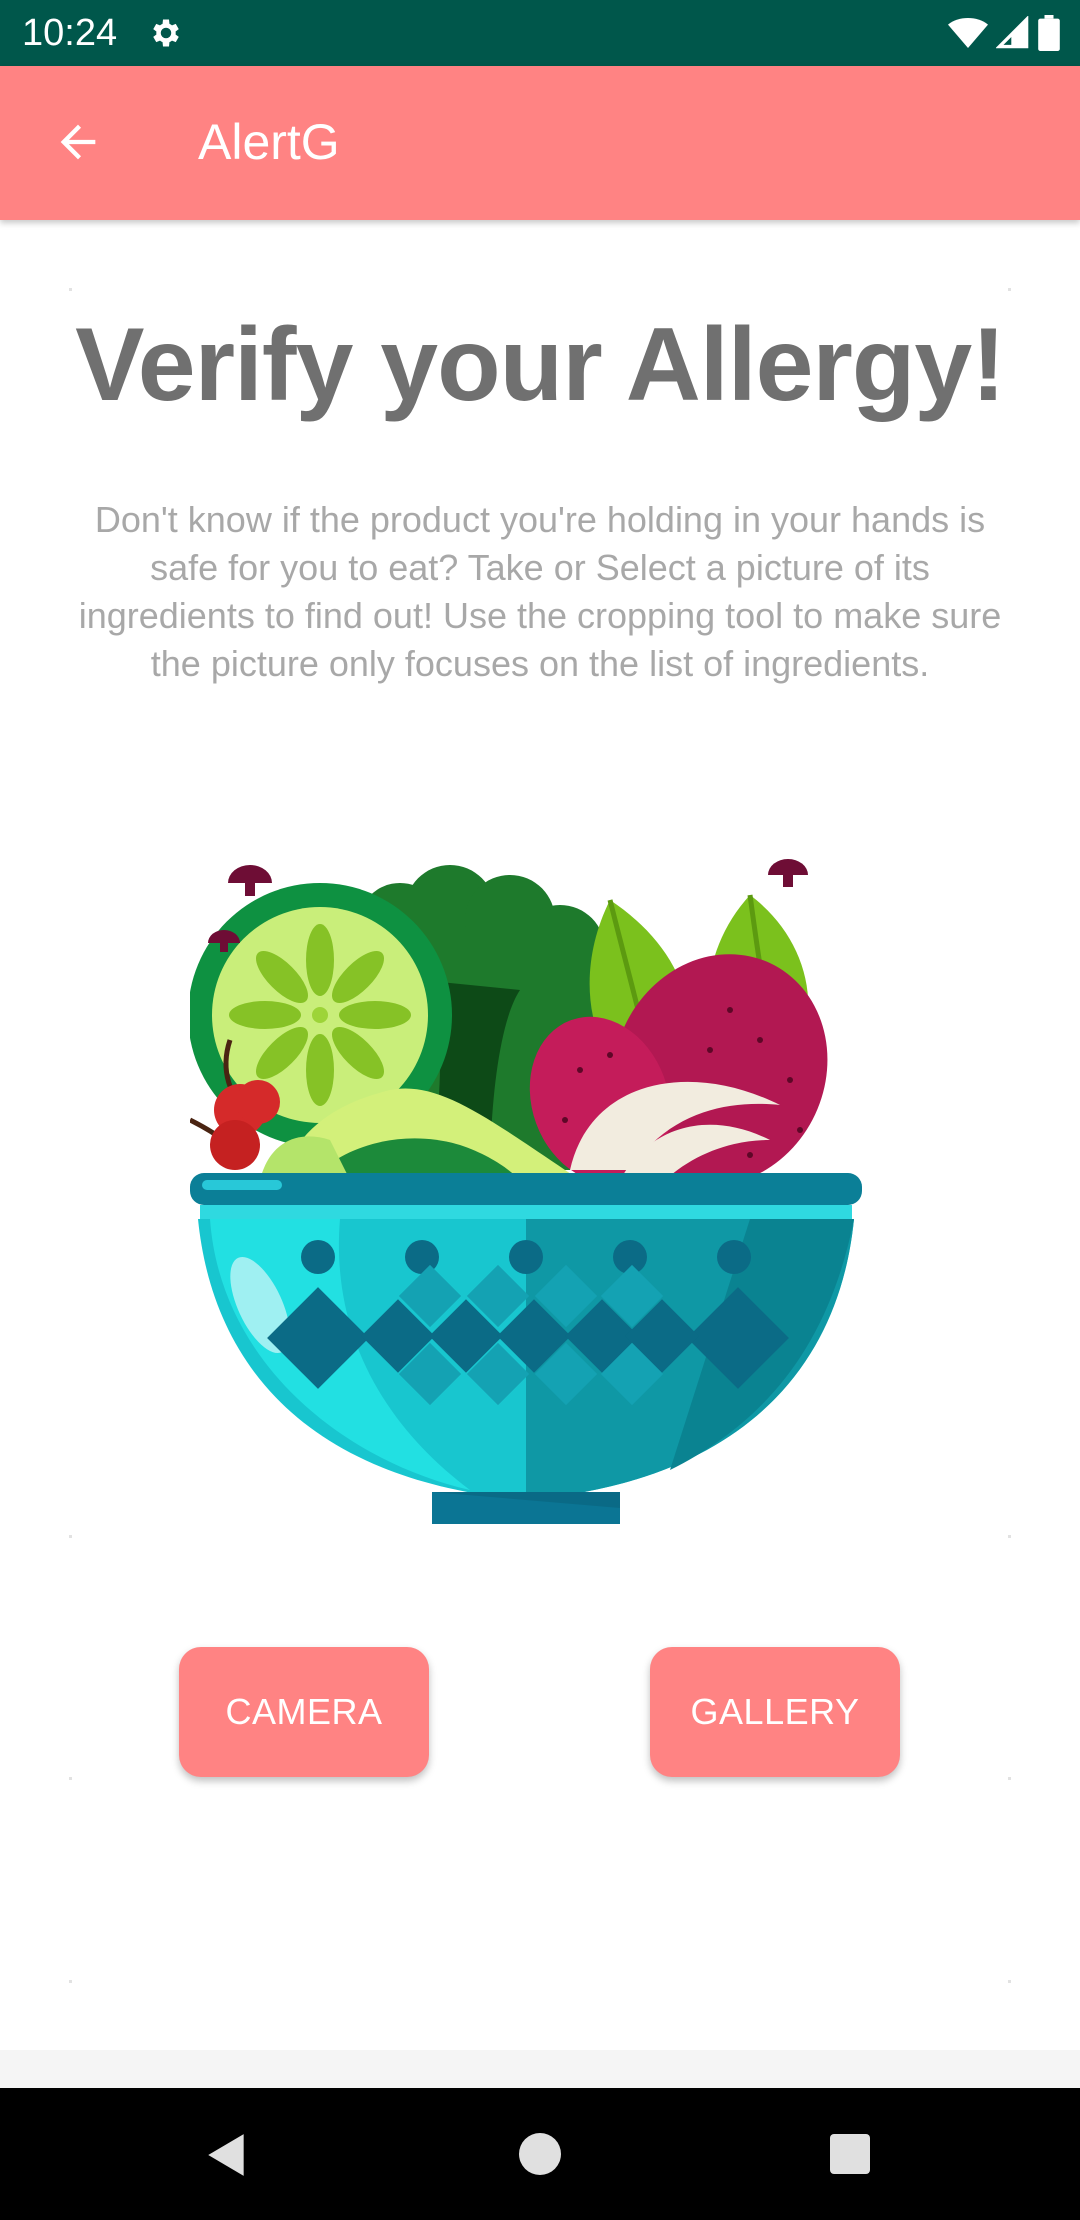 This screenshot has width=1080, height=2220. Describe the element at coordinates (166, 33) in the screenshot. I see `gear-icon` at that location.